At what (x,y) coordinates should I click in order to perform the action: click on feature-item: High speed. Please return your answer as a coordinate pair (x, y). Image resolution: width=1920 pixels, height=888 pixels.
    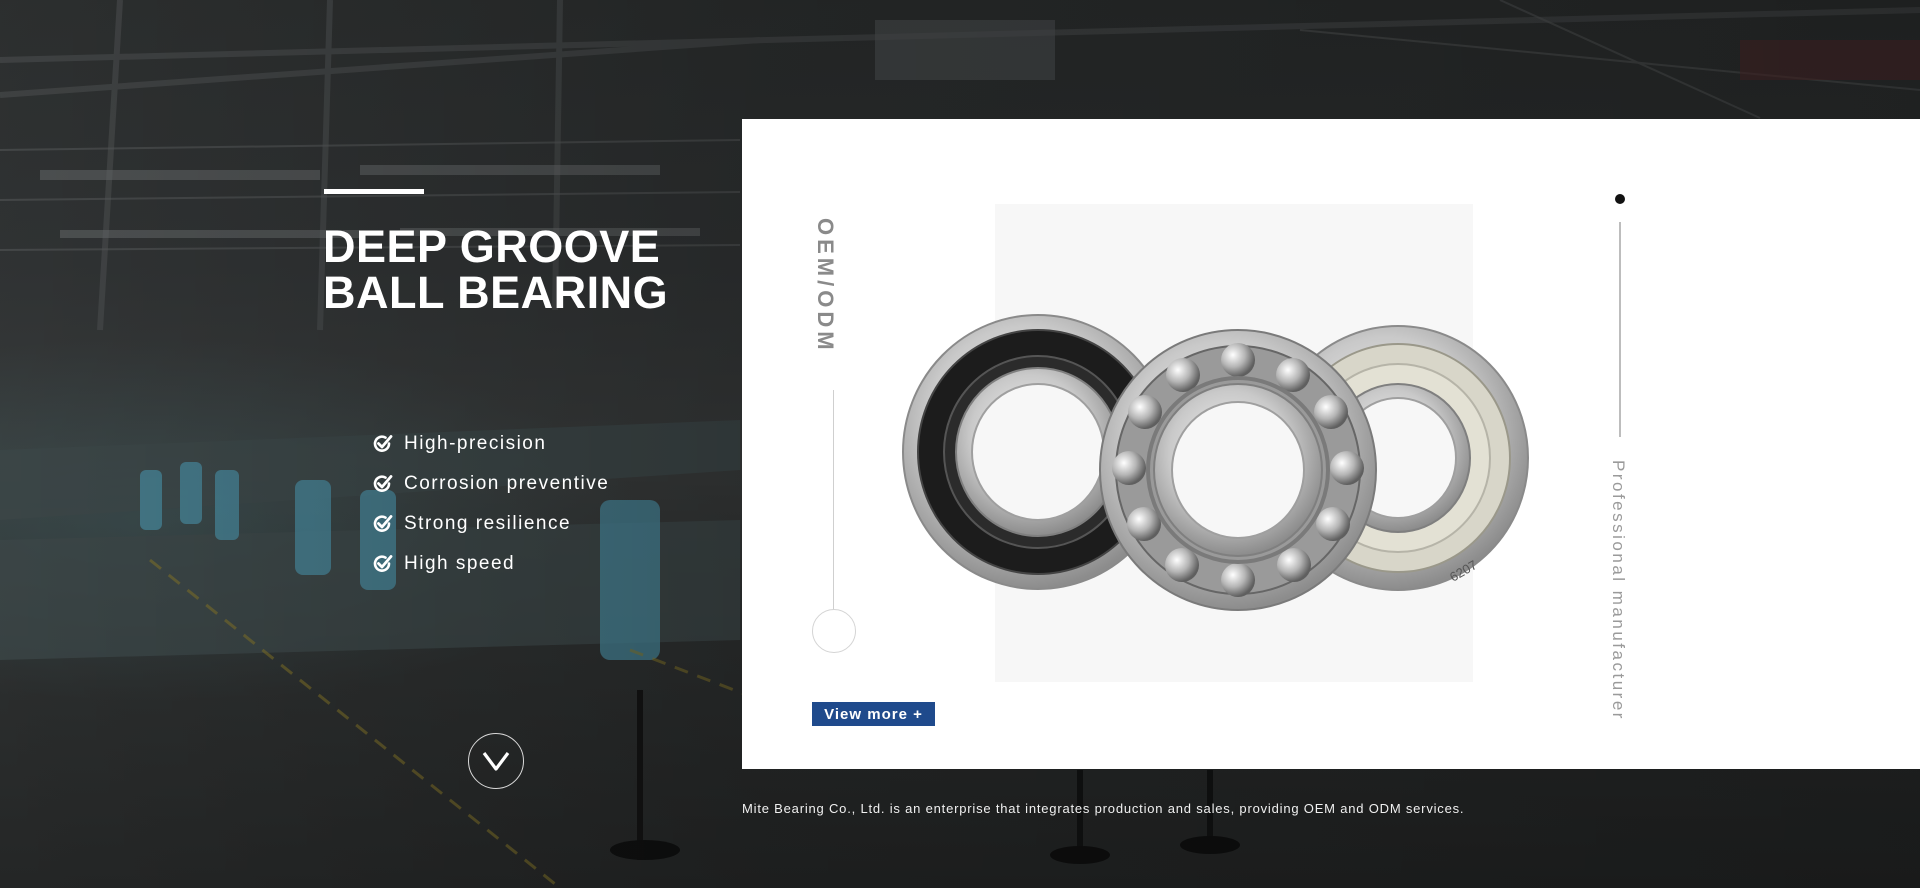
    Looking at the image, I should click on (490, 564).